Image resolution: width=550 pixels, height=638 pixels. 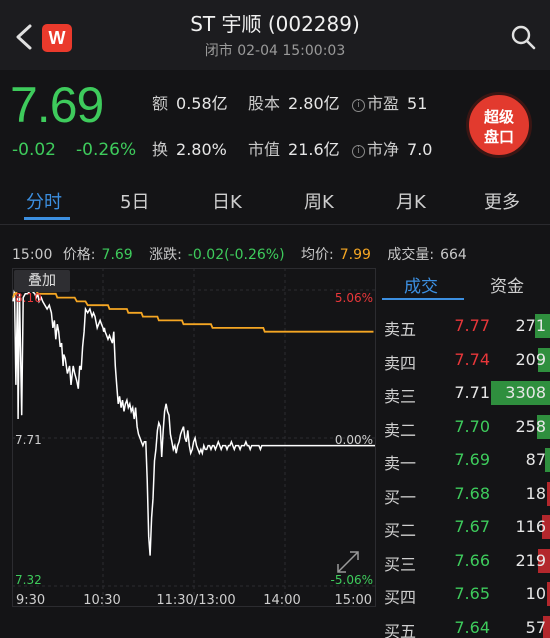 What do you see at coordinates (227, 201) in the screenshot?
I see `tab-daily-k: 日K` at bounding box center [227, 201].